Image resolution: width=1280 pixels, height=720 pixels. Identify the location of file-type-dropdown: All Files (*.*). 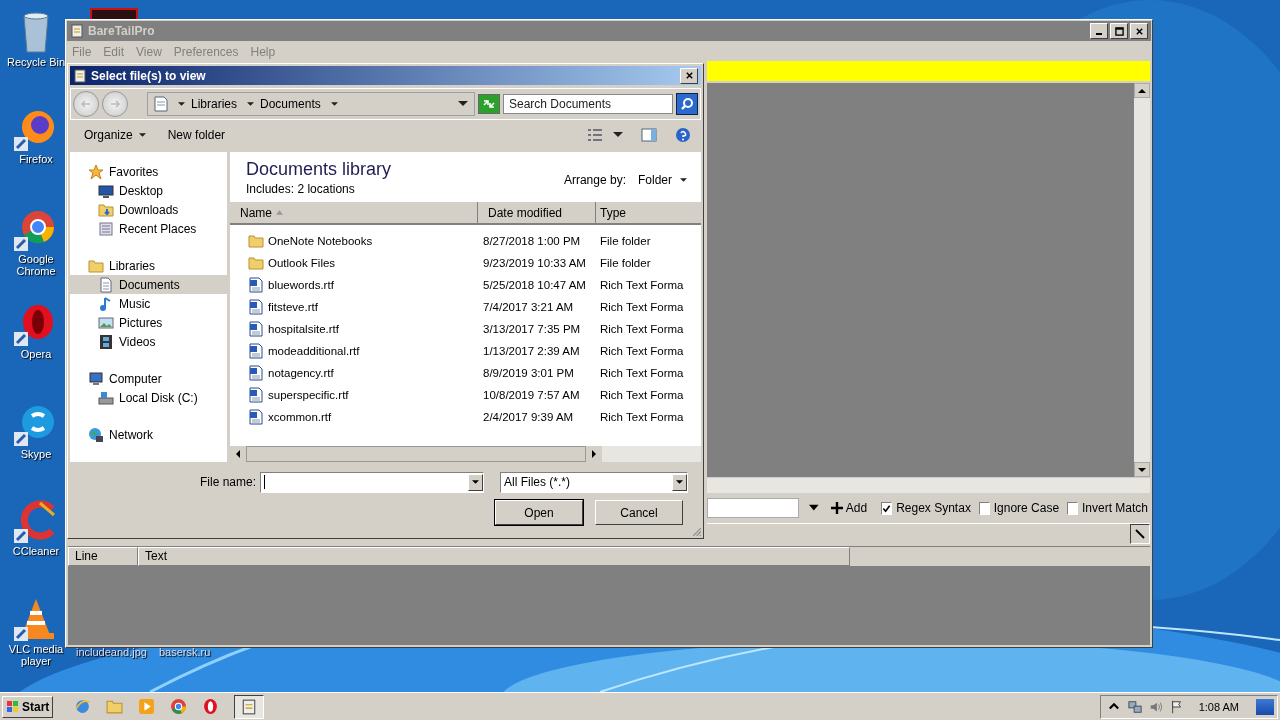
(594, 482).